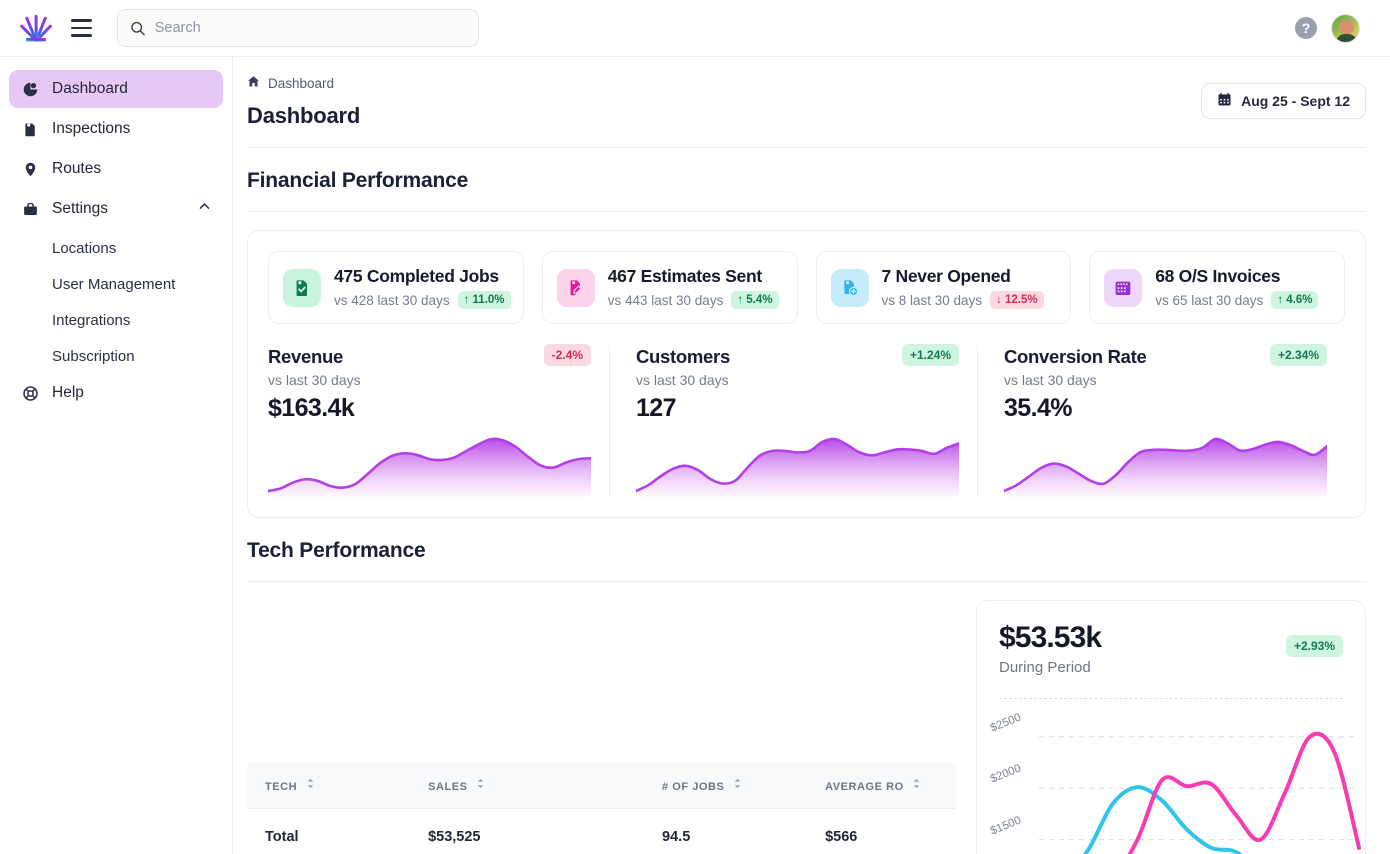  What do you see at coordinates (1171, 698) in the screenshot?
I see `chart-top-divider` at bounding box center [1171, 698].